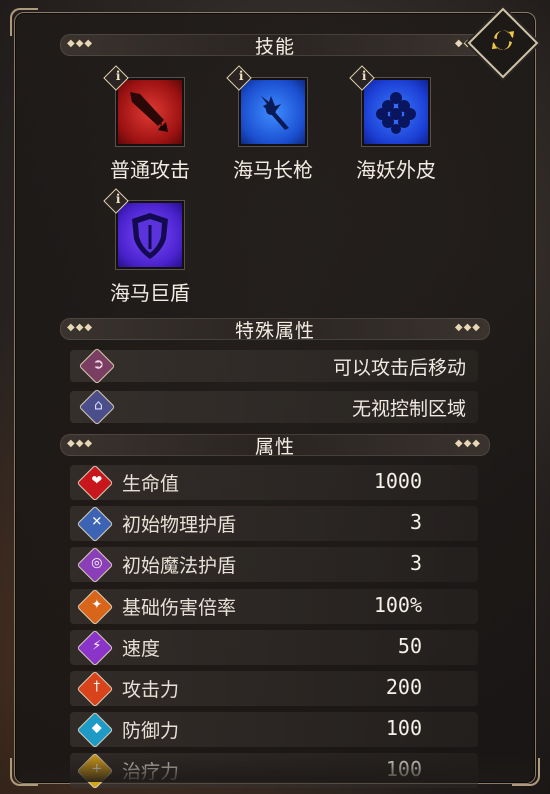 This screenshot has height=794, width=550. What do you see at coordinates (273, 170) in the screenshot?
I see `skill-name: 海马长枪` at bounding box center [273, 170].